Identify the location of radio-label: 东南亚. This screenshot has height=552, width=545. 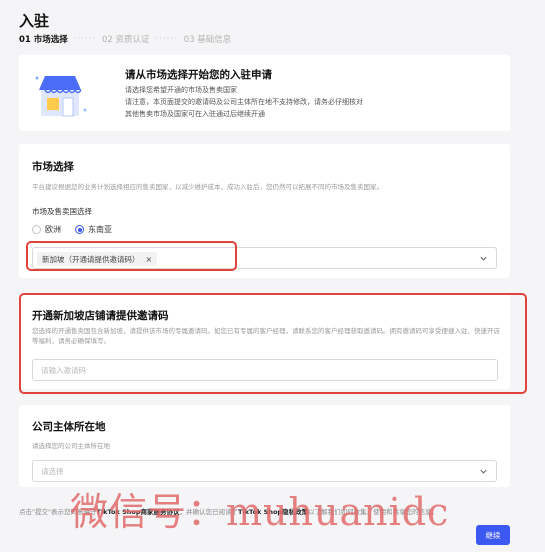
(100, 229).